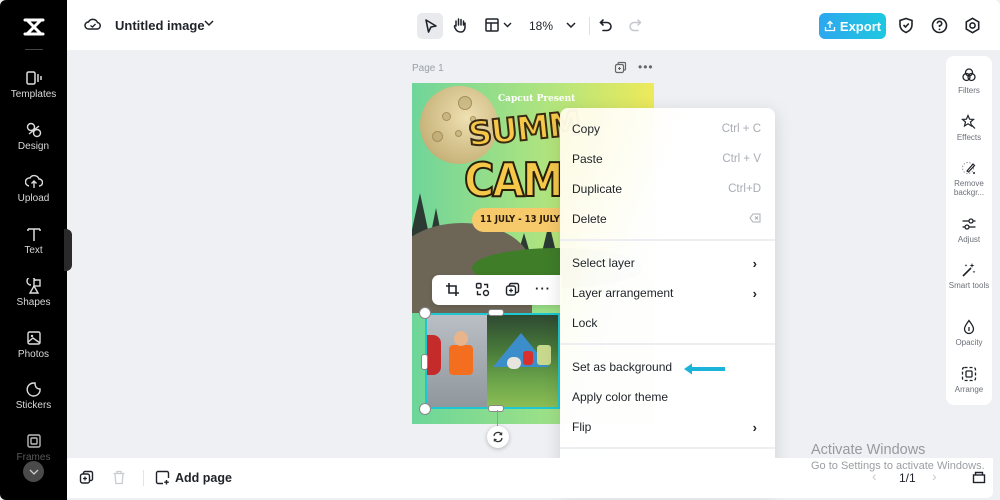 Image resolution: width=1000 pixels, height=500 pixels. I want to click on resize-handle-top, so click(496, 312).